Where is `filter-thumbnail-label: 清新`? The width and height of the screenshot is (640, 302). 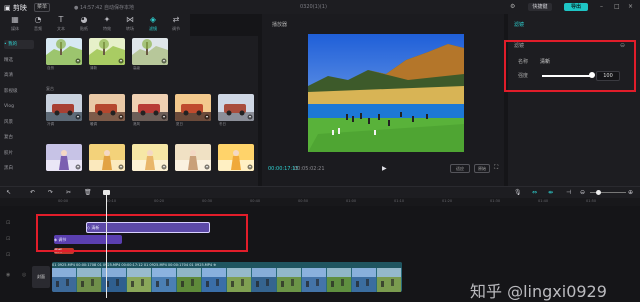
filter-thumbnail-label: 清新 is located at coordinates (93, 68).